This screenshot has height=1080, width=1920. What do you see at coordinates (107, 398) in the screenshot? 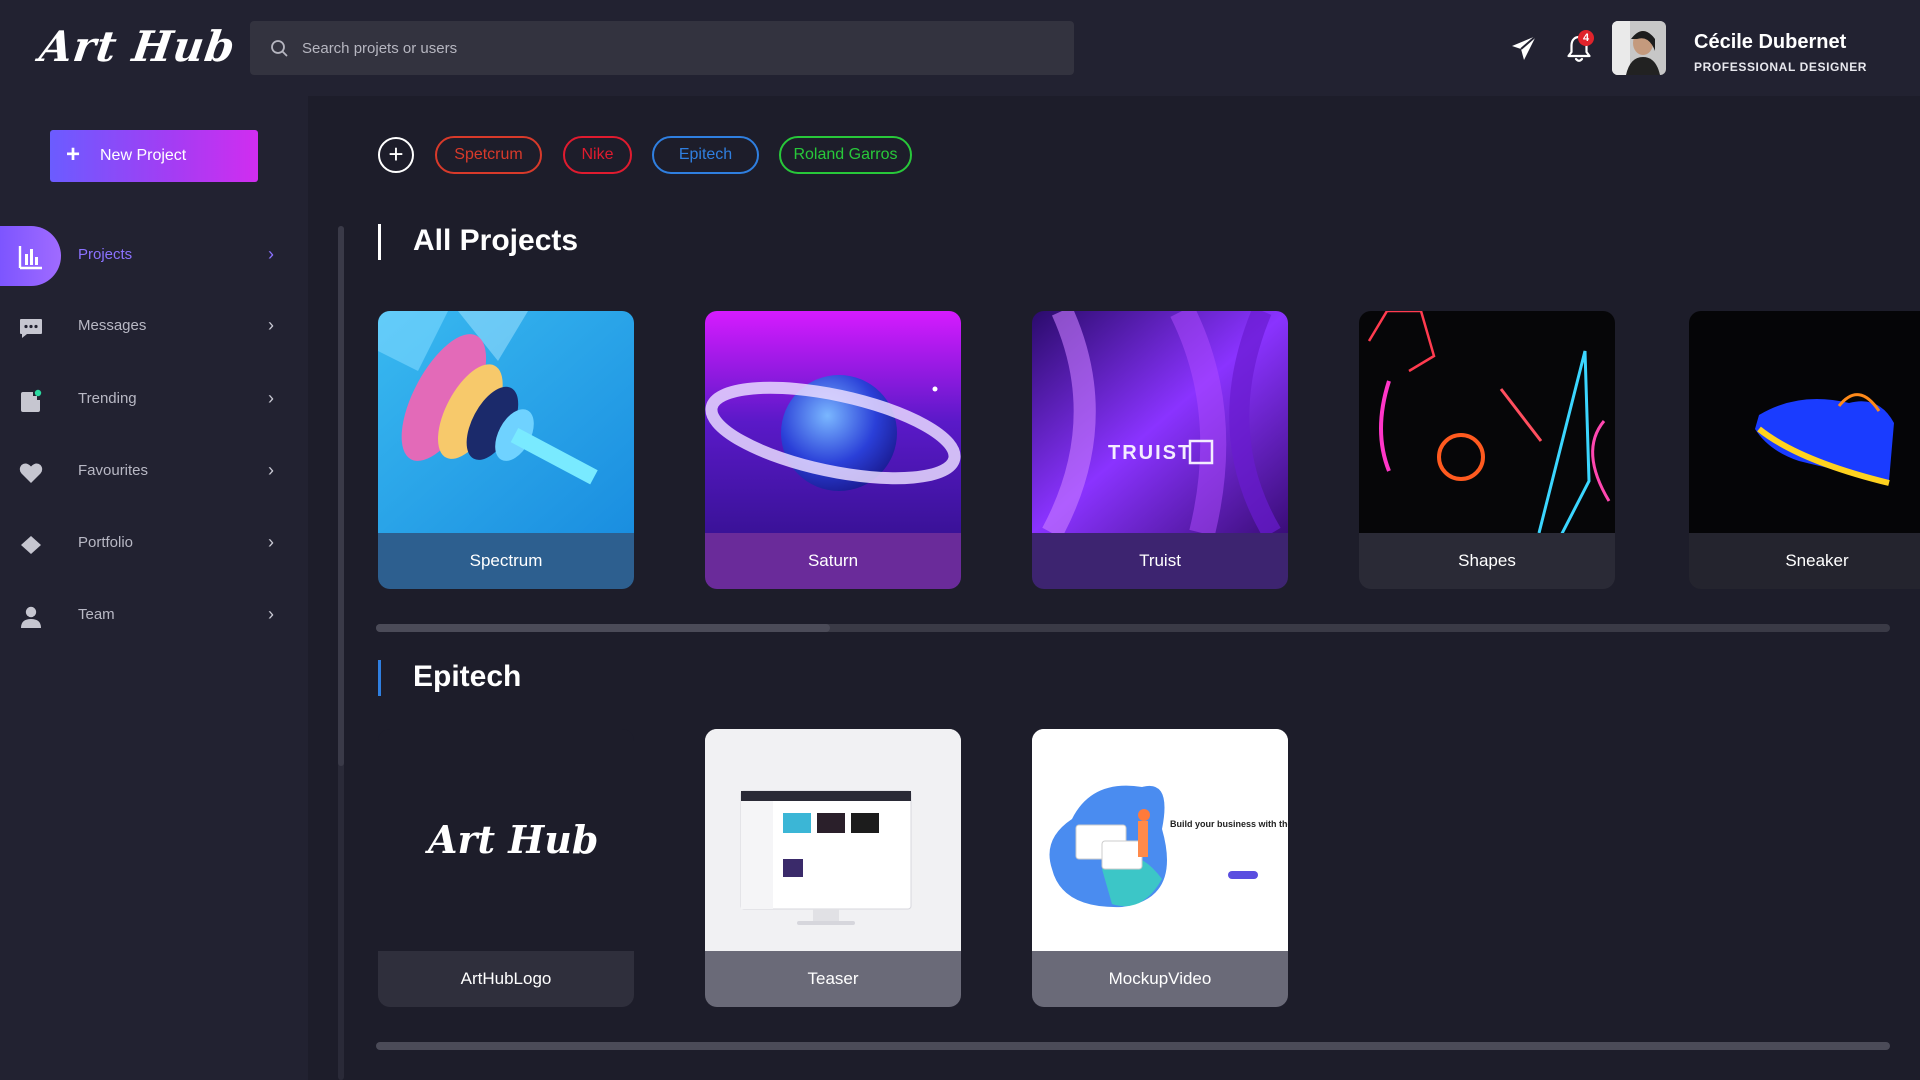
I see `sidebar-item-label: Trending` at bounding box center [107, 398].